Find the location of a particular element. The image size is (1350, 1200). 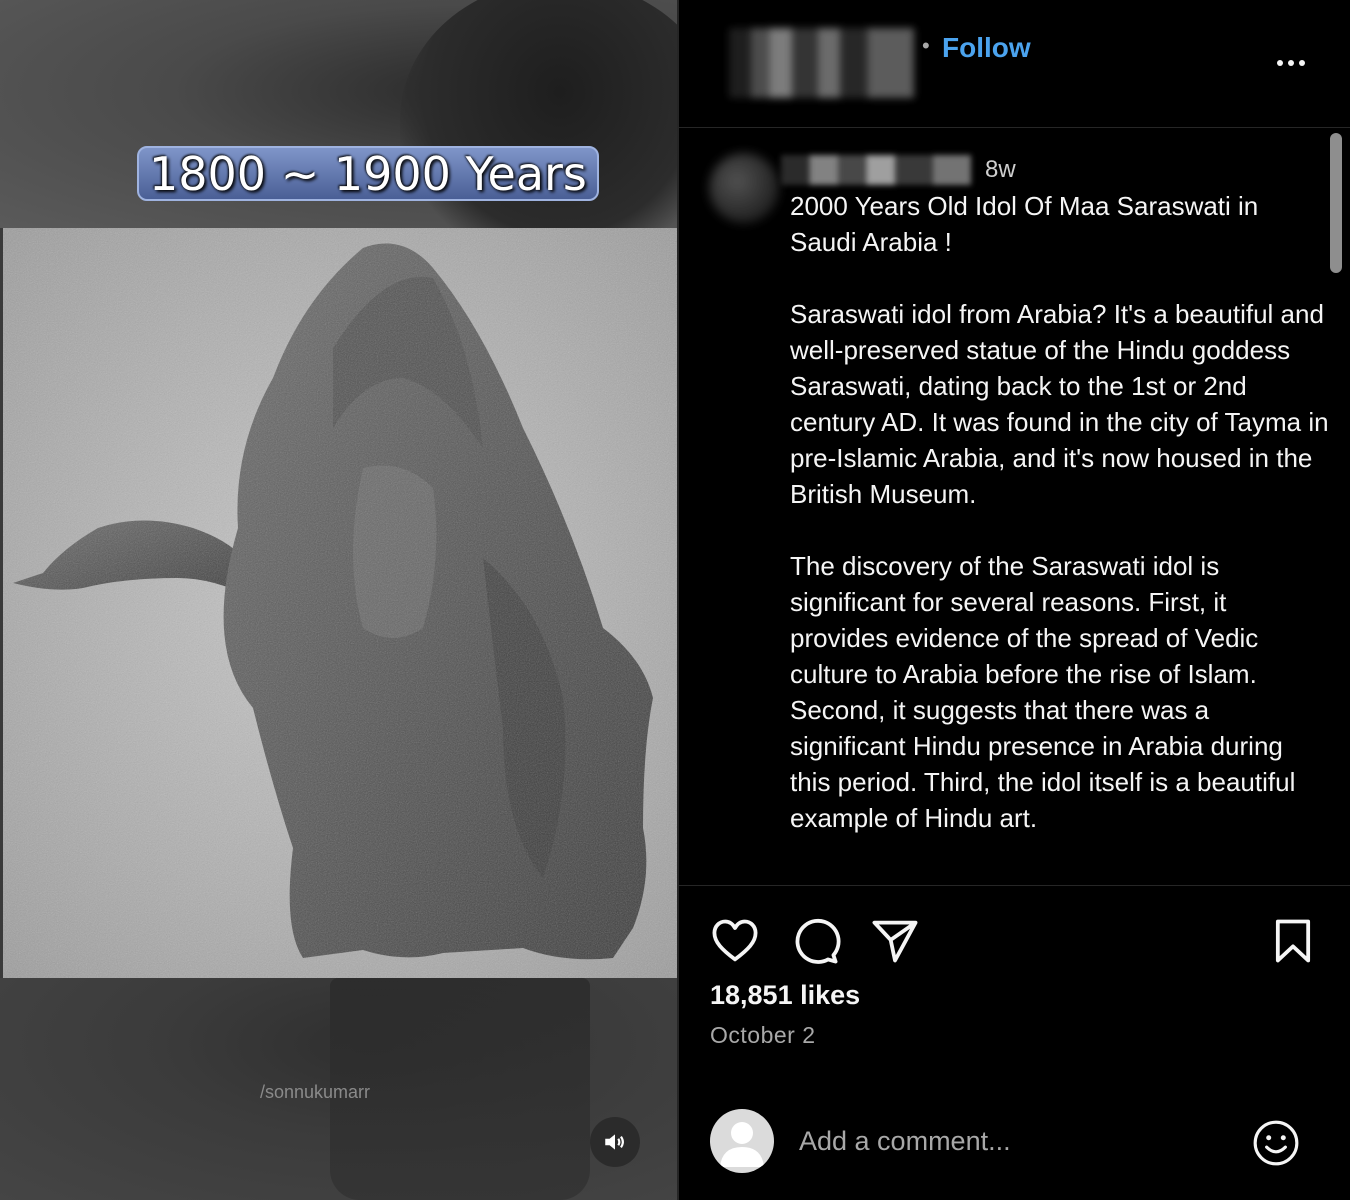

audio-toggle-button is located at coordinates (615, 1142).